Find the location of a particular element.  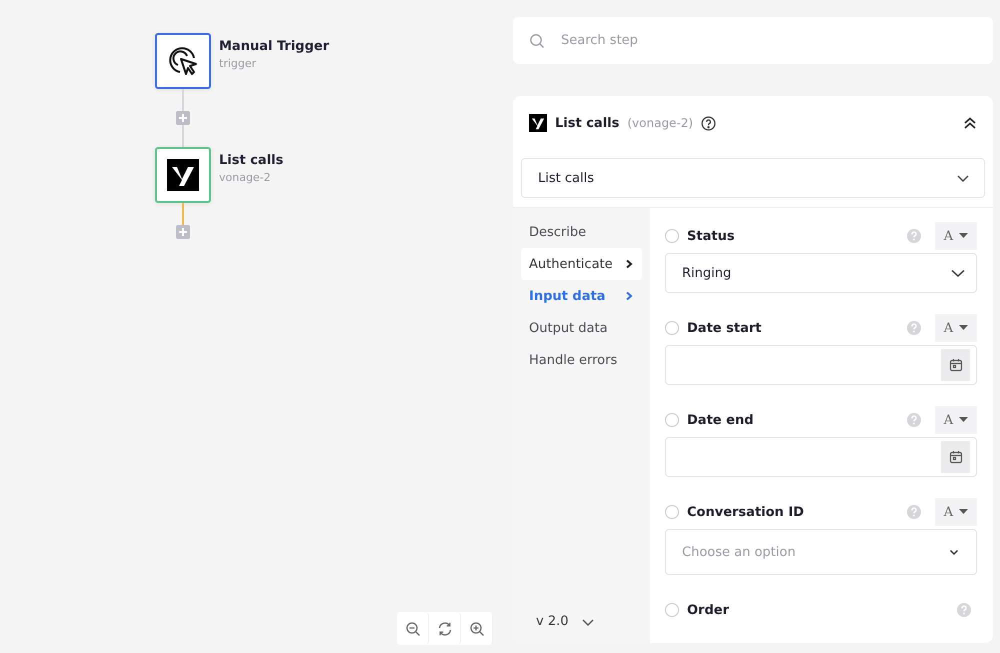

nav-tab: Describe is located at coordinates (581, 232).